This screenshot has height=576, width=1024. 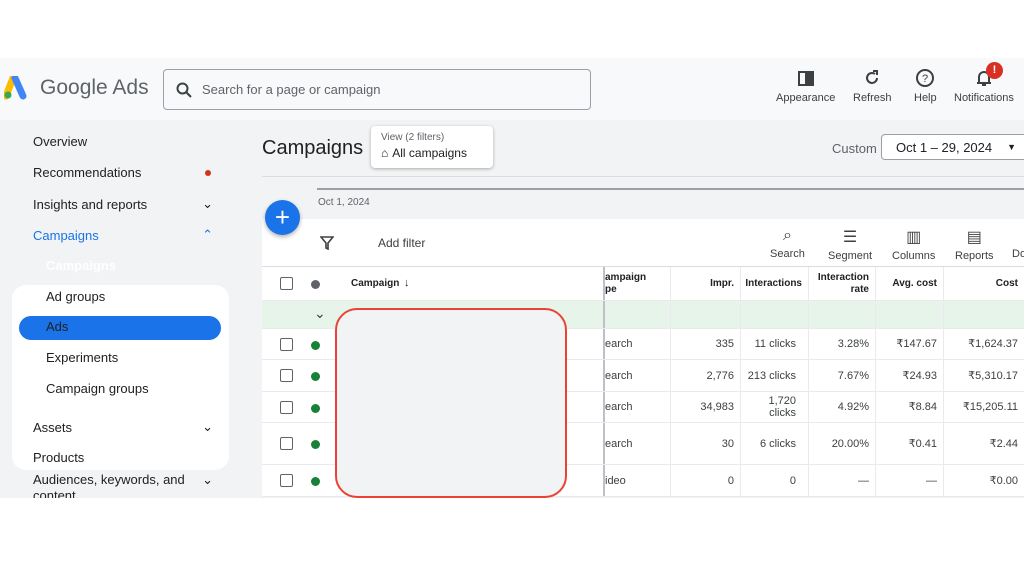 I want to click on search-placeholder: Search for a page or campaign, so click(x=291, y=89).